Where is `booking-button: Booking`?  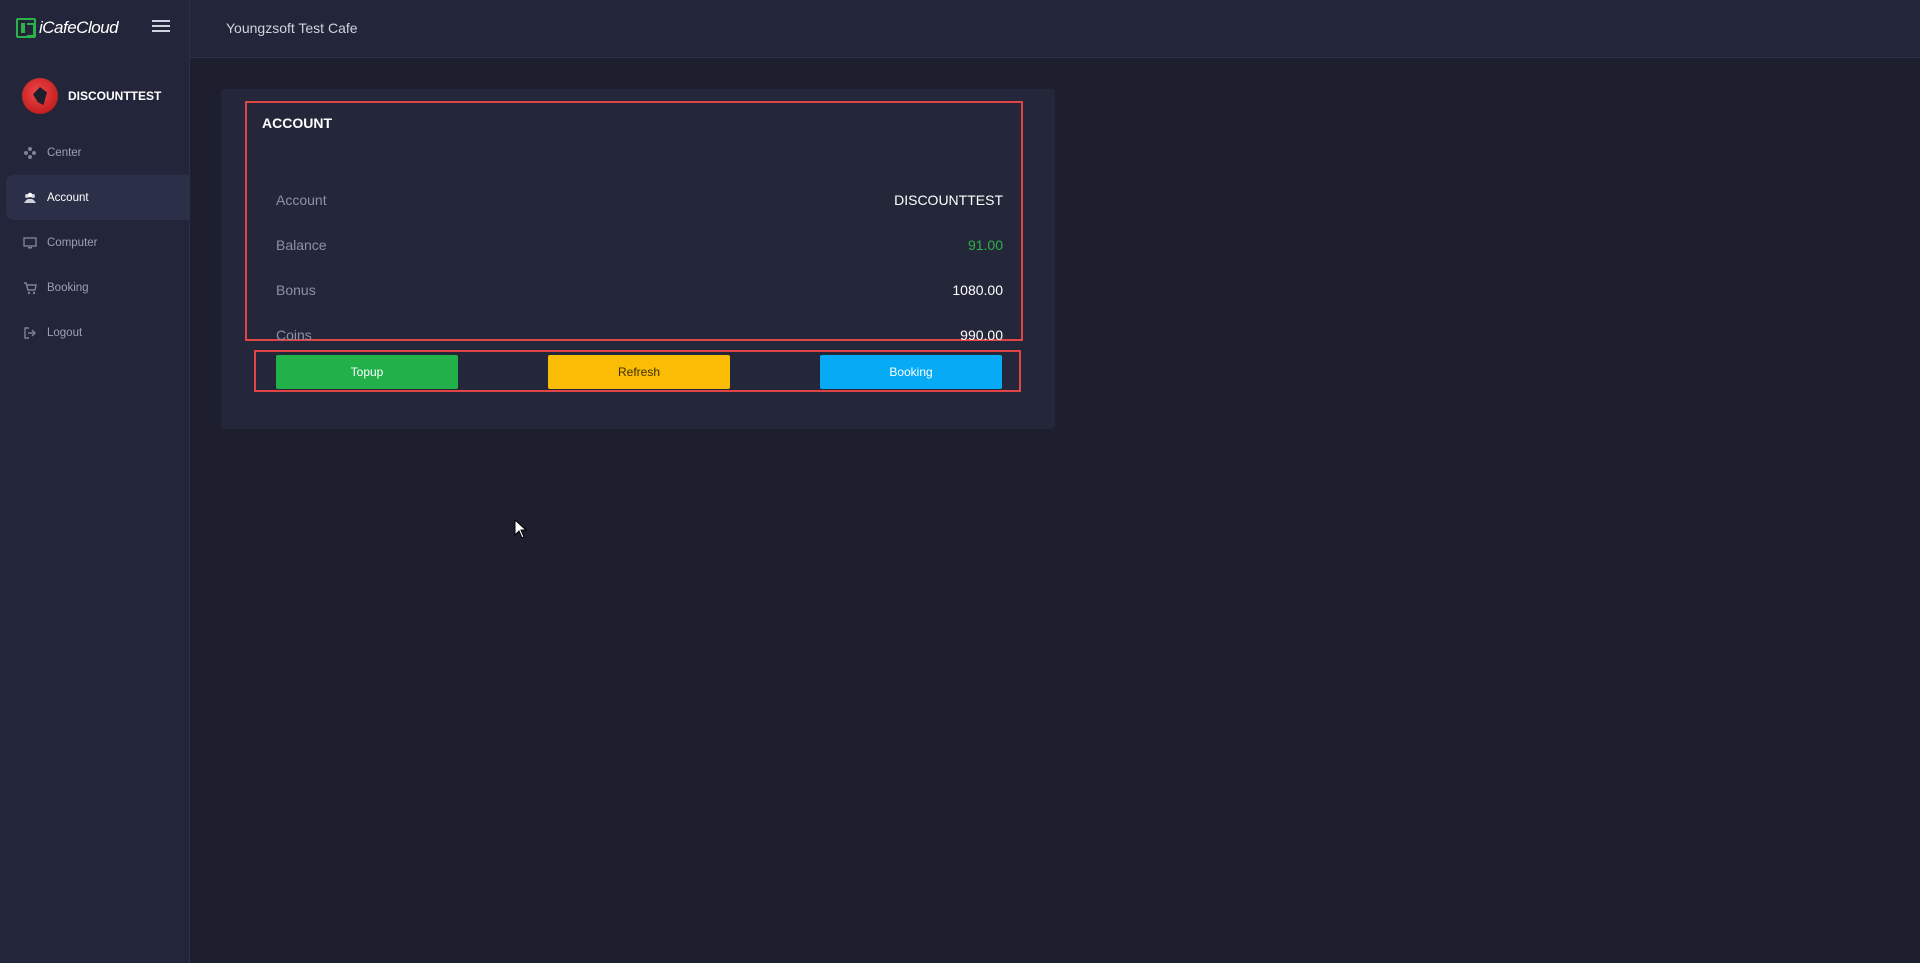 booking-button: Booking is located at coordinates (911, 372).